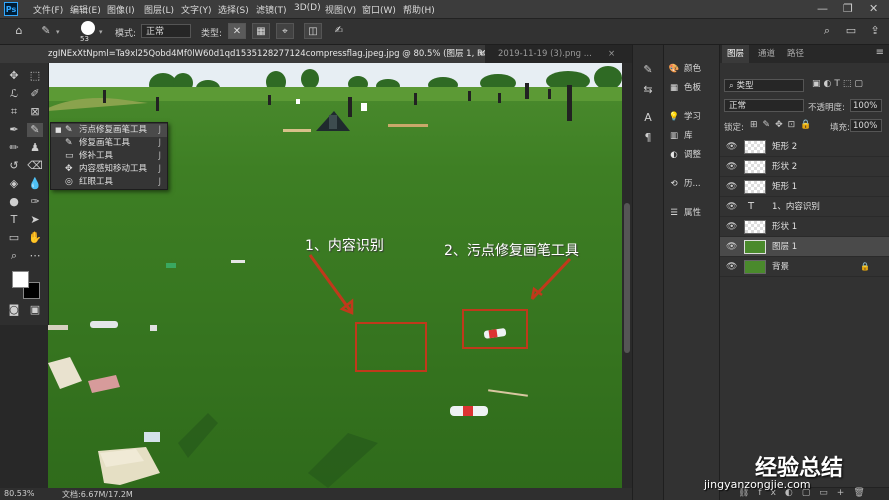  Describe the element at coordinates (35, 130) in the screenshot. I see `spot-healing-tool-icon: ✎` at that location.